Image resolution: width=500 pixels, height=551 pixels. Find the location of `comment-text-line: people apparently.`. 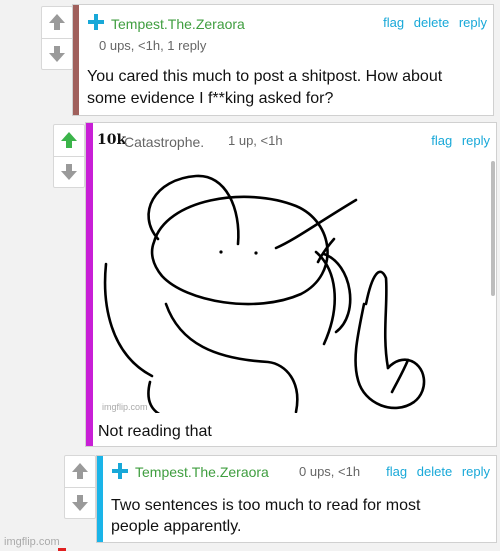

comment-text-line: people apparently. is located at coordinates (176, 526).